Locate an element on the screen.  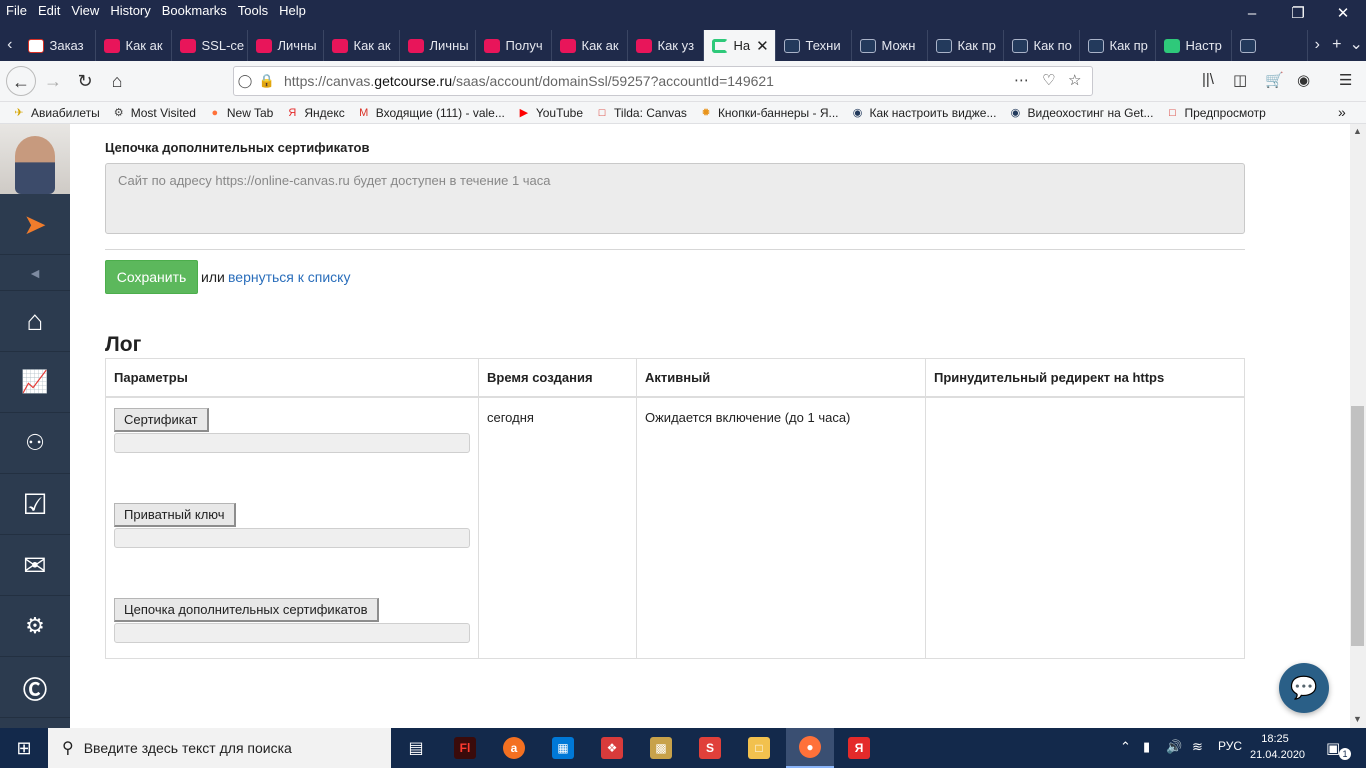
tasks-icon: ☑ is located at coordinates (35, 504).